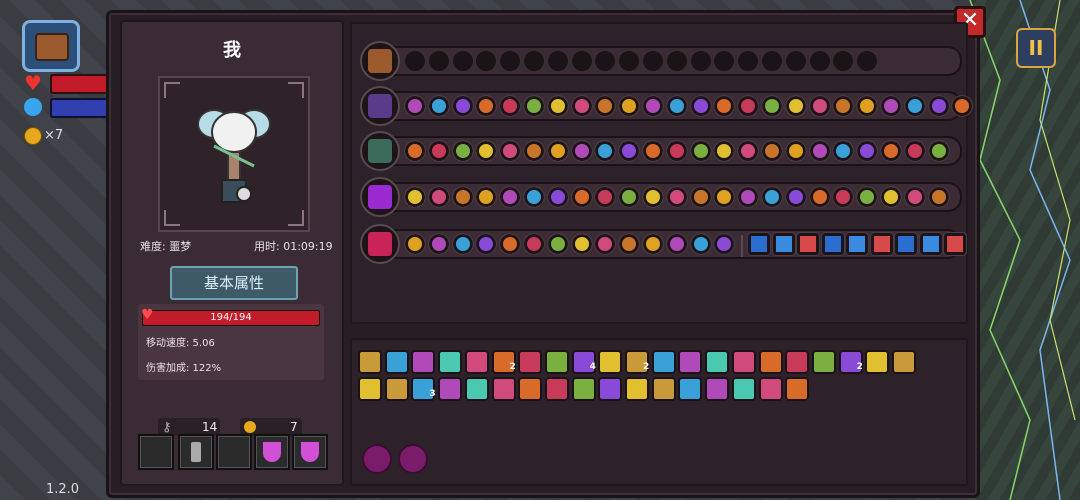 The width and height of the screenshot is (1080, 500). Describe the element at coordinates (51, 46) in the screenshot. I see `inventory-chest-button` at that location.